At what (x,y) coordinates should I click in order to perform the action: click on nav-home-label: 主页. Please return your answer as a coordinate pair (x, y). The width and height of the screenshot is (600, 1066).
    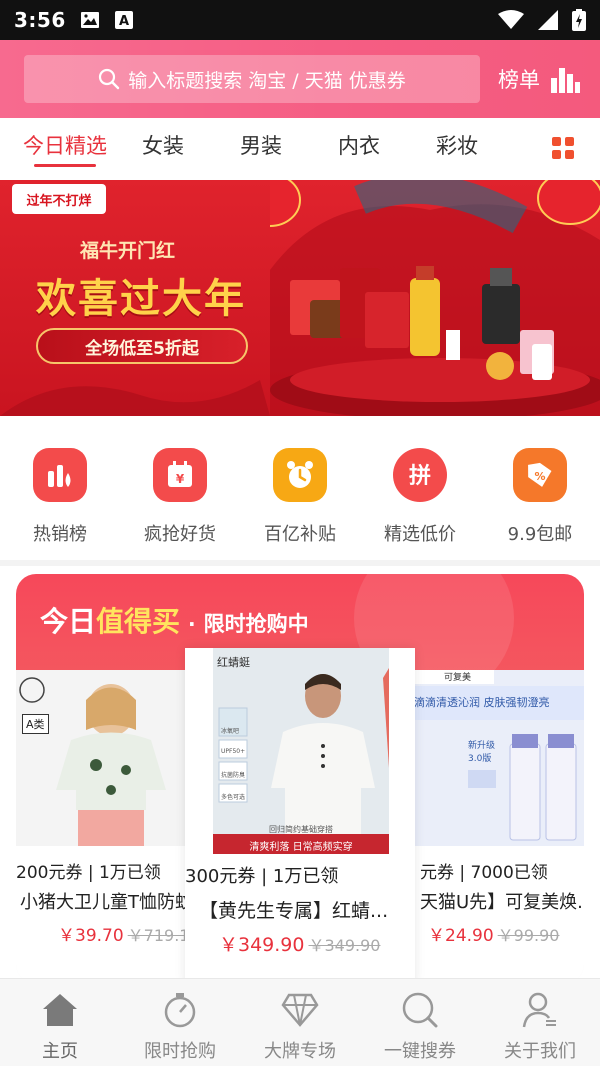
    Looking at the image, I should click on (60, 1051).